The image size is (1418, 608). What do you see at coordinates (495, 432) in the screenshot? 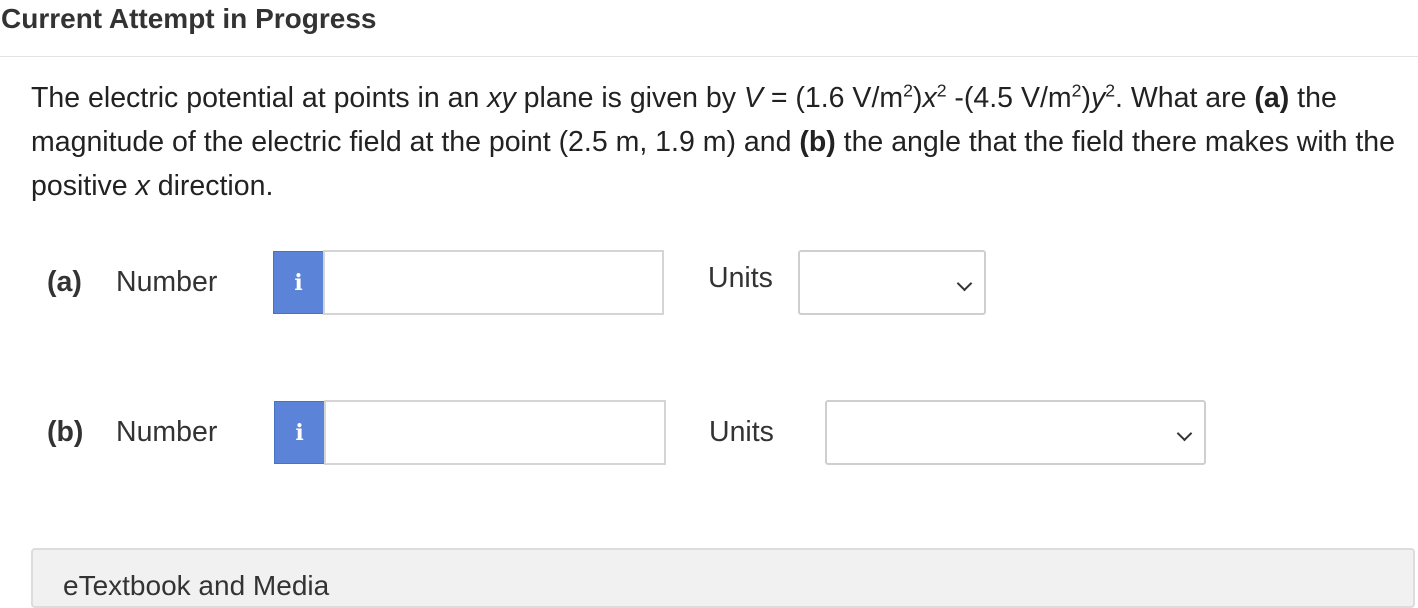
I see `number-input-b` at bounding box center [495, 432].